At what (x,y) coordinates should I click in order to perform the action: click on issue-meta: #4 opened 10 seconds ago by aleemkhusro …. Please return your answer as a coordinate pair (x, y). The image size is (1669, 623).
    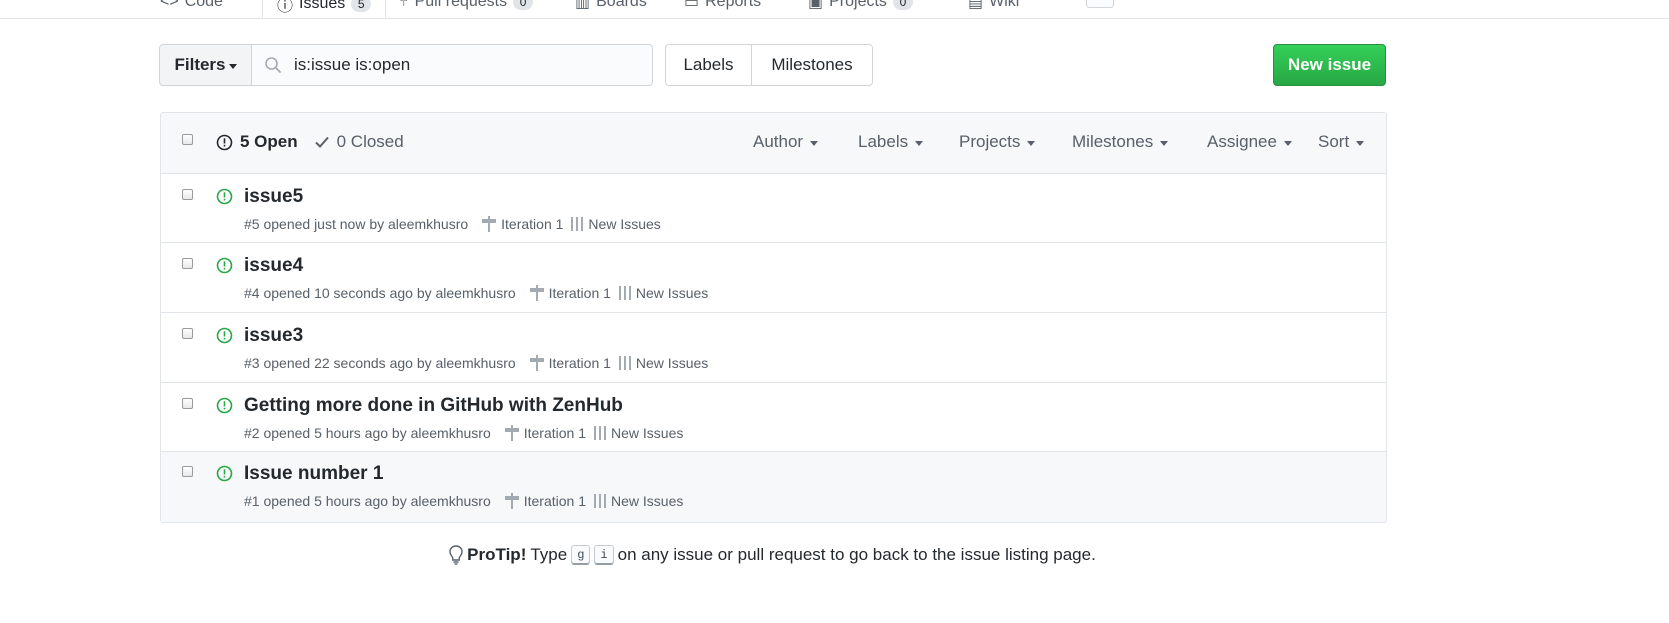
    Looking at the image, I should click on (476, 293).